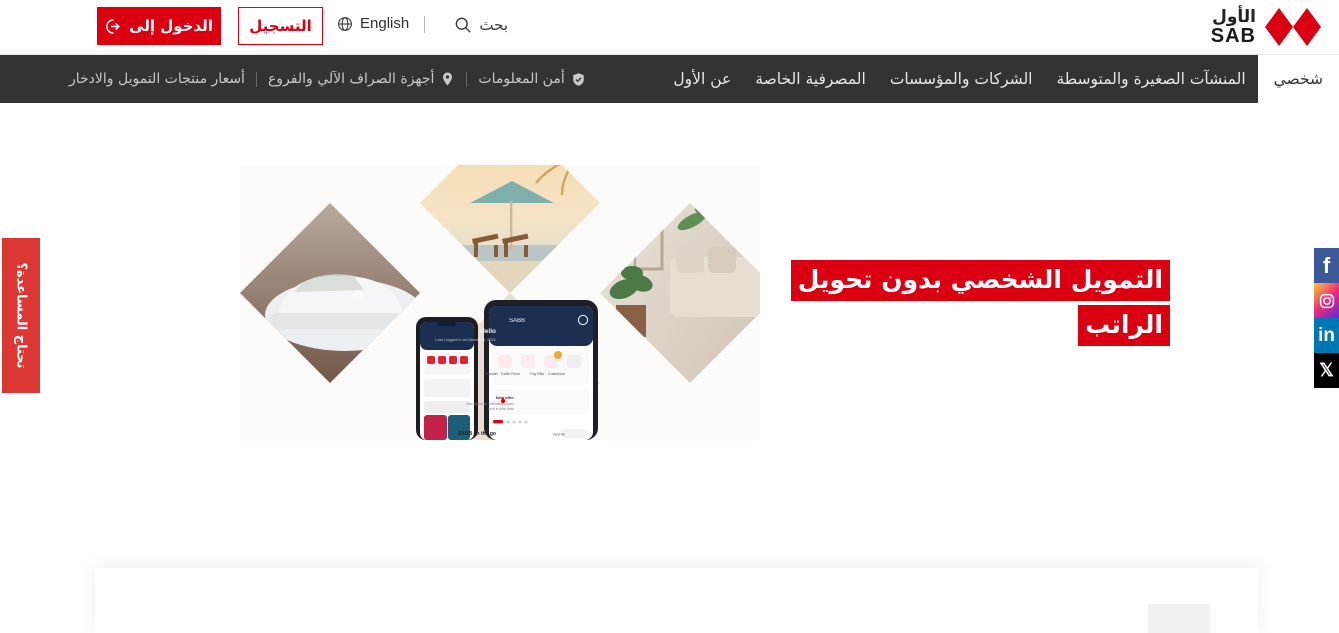 The width and height of the screenshot is (1339, 633). What do you see at coordinates (345, 23) in the screenshot?
I see `globe-icon` at bounding box center [345, 23].